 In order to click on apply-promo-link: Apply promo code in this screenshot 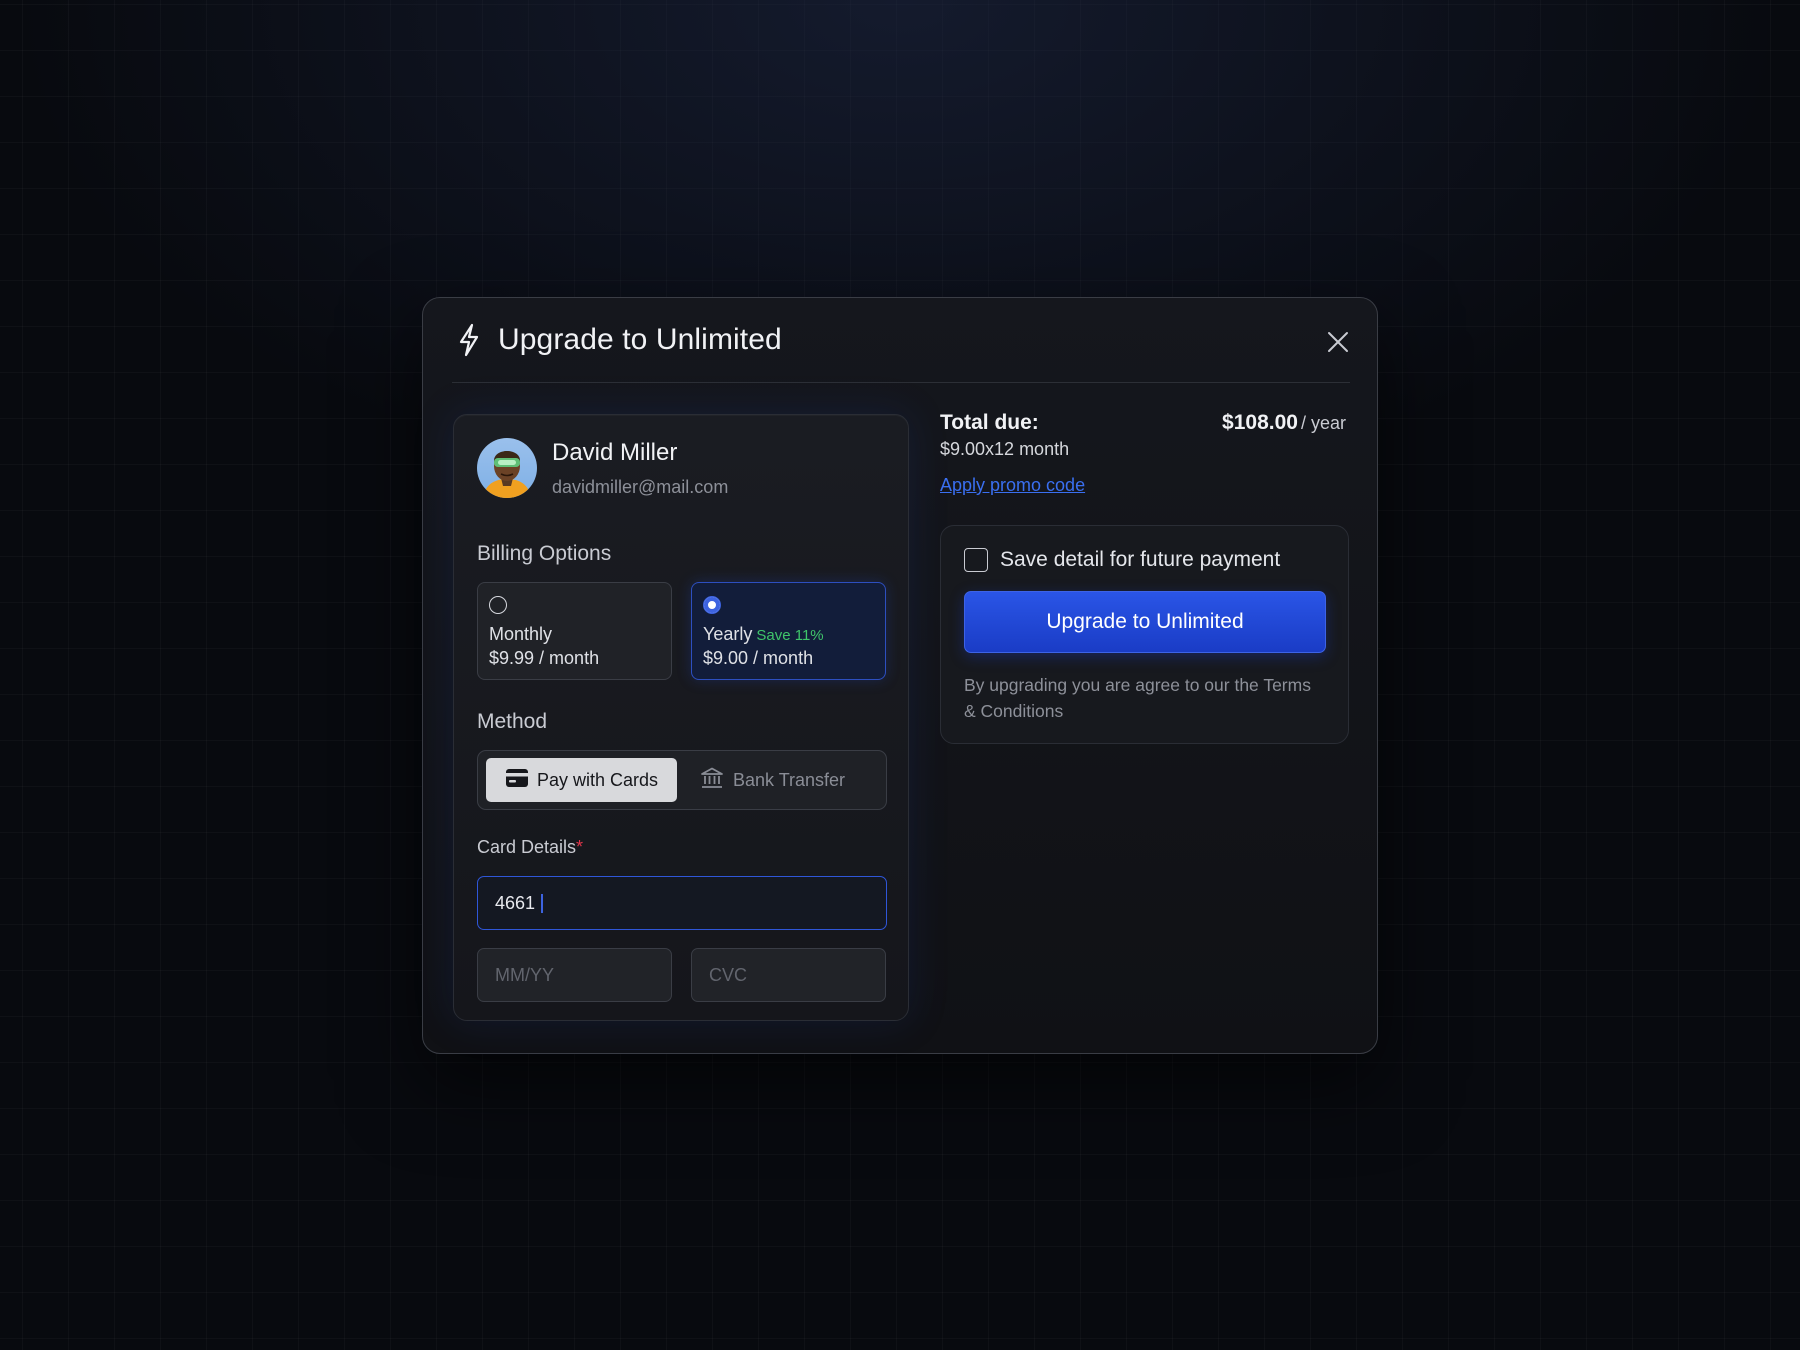, I will do `click(1012, 485)`.